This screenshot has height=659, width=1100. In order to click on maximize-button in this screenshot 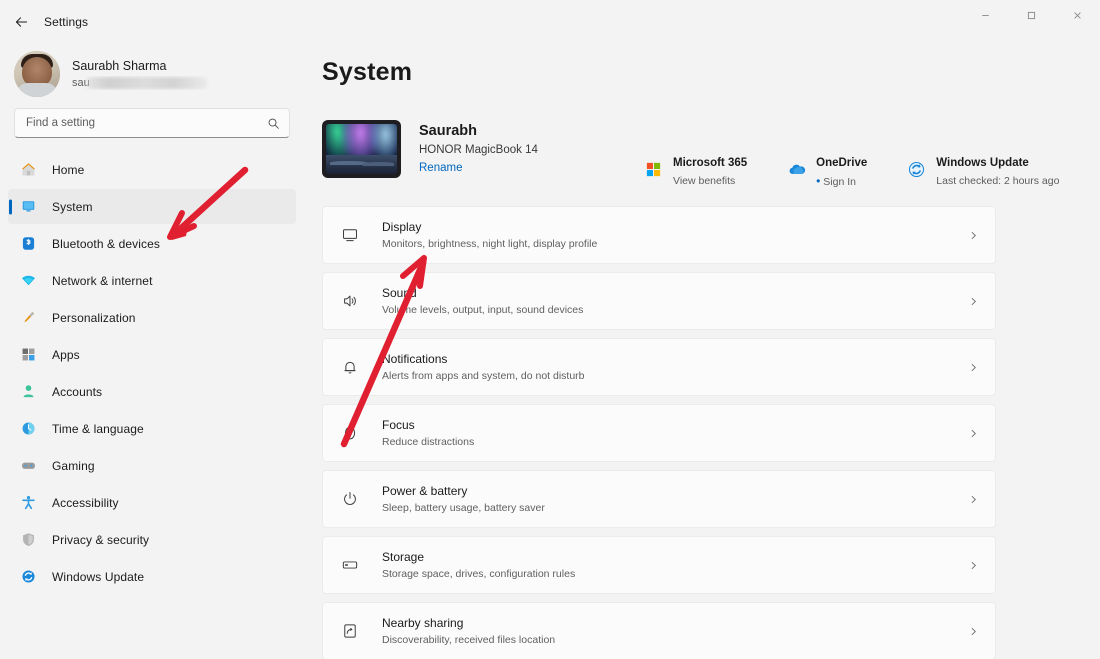, I will do `click(1031, 15)`.